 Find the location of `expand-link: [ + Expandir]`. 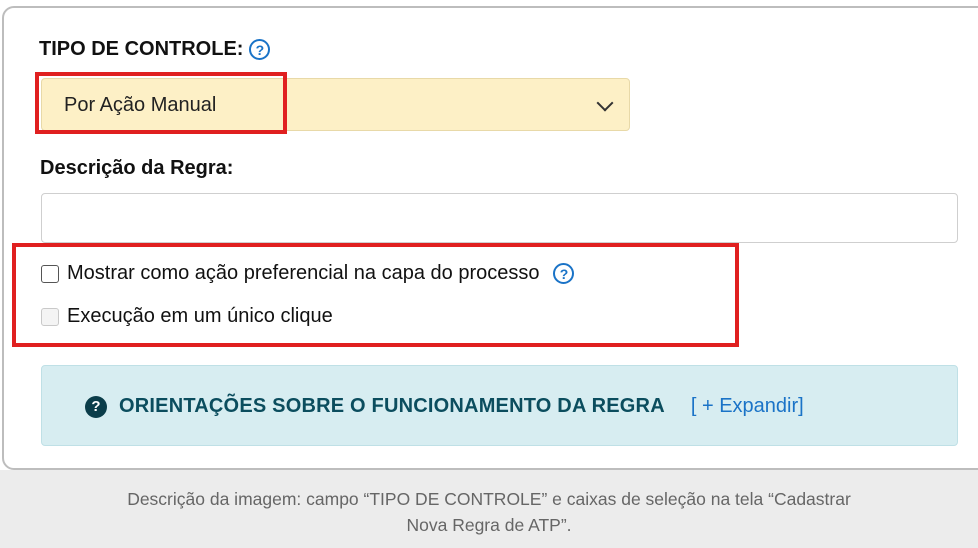

expand-link: [ + Expandir] is located at coordinates (747, 406).